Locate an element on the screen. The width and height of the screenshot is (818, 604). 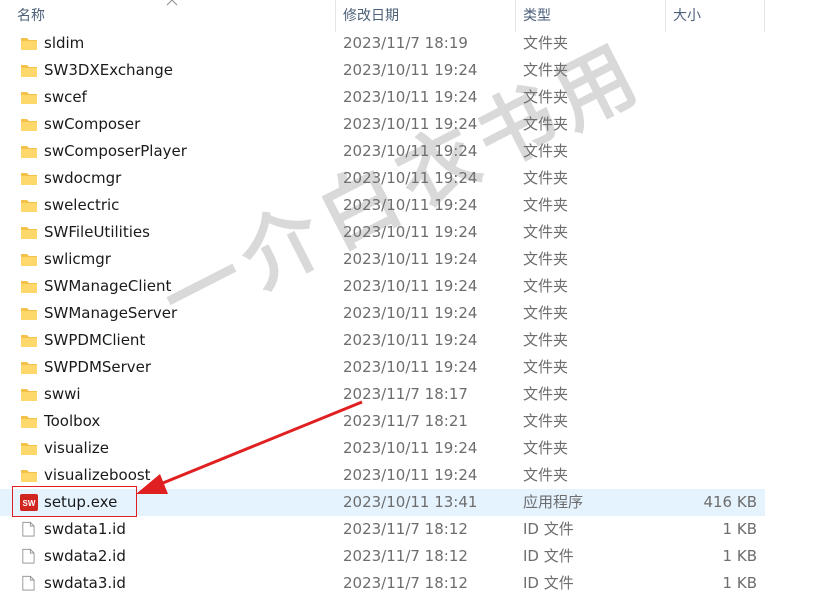
file-name: SWPDMServer is located at coordinates (98, 367).